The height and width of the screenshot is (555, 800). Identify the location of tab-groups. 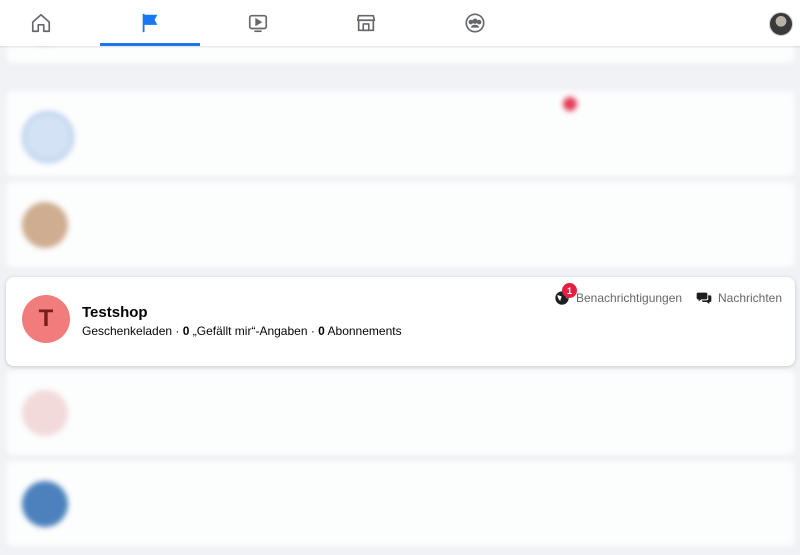
(475, 23).